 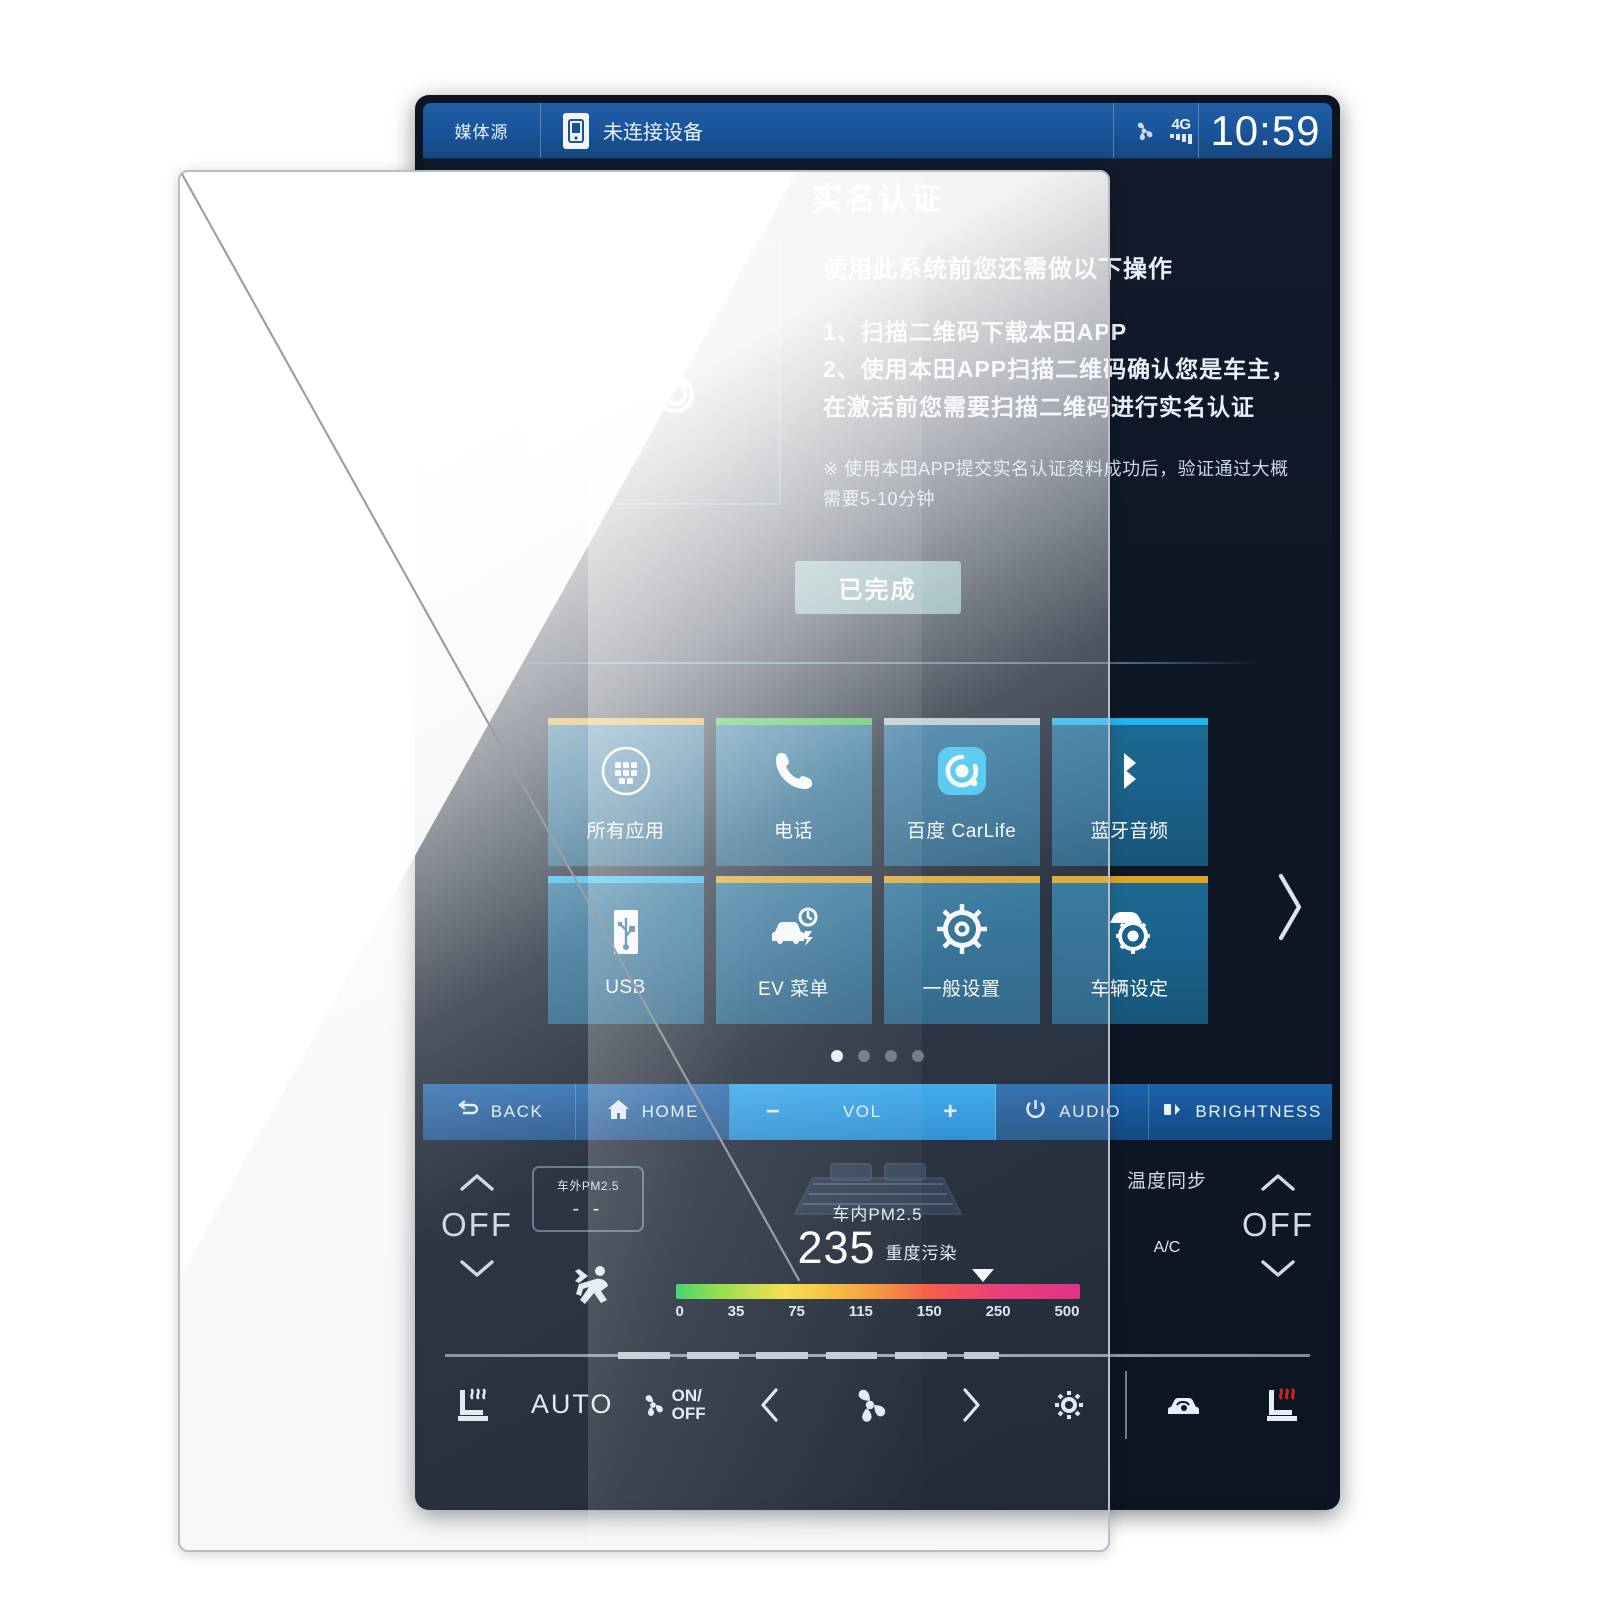 I want to click on tile-bluetooth-audio: 蓝牙音频, so click(x=1129, y=791).